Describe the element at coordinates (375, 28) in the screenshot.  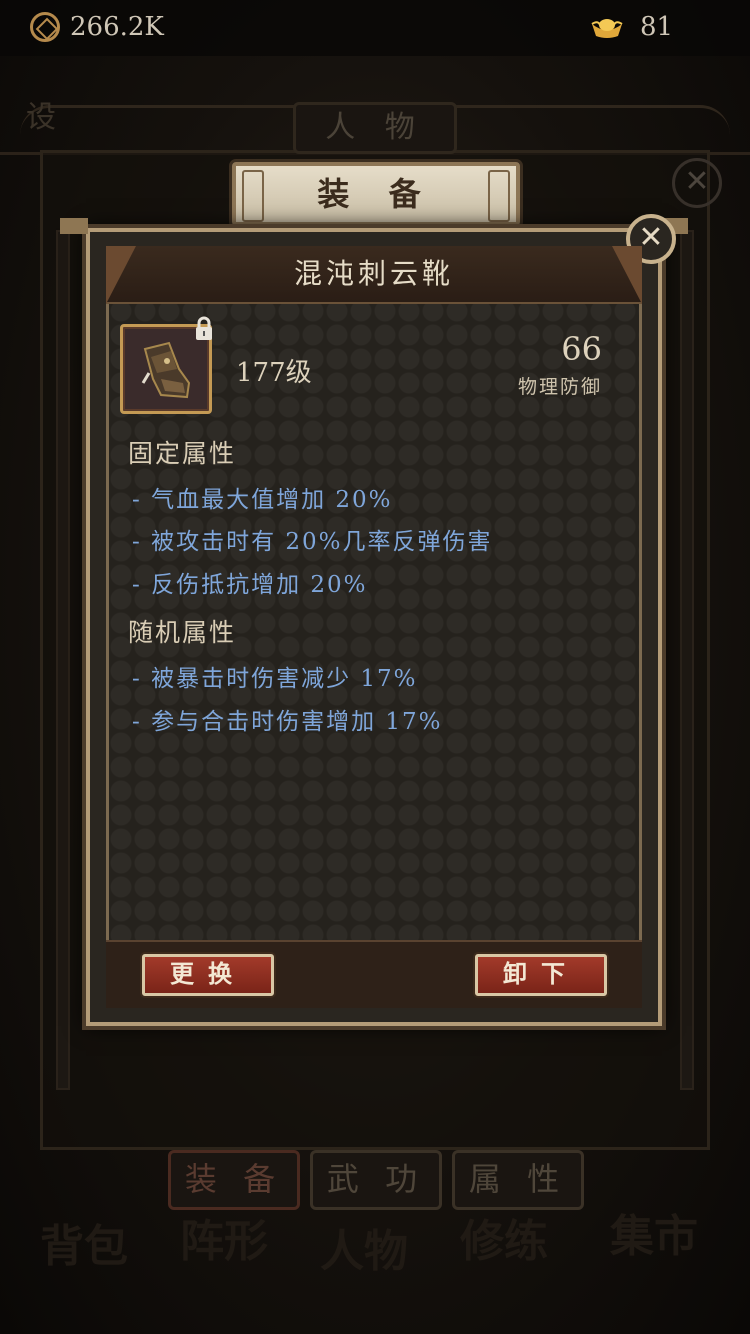
I see `status-bar: 266.2K 81` at that location.